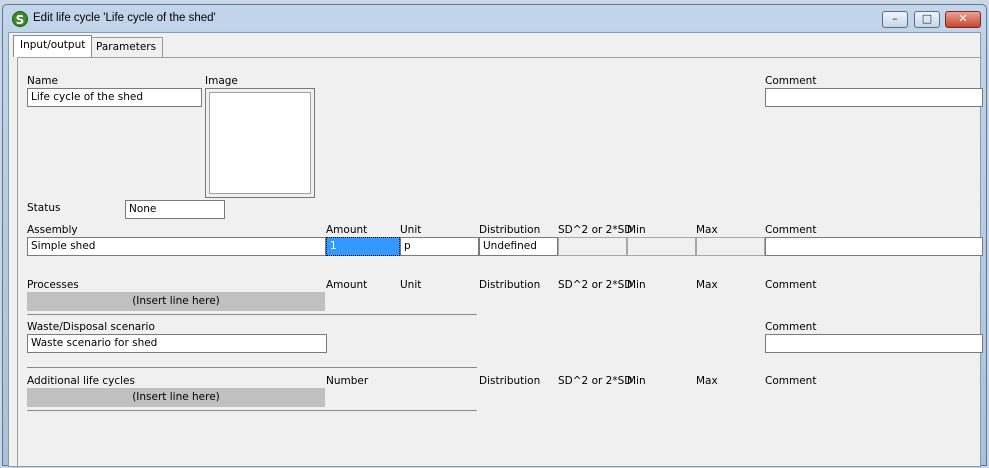 The image size is (989, 468). I want to click on image-placeholder, so click(260, 143).